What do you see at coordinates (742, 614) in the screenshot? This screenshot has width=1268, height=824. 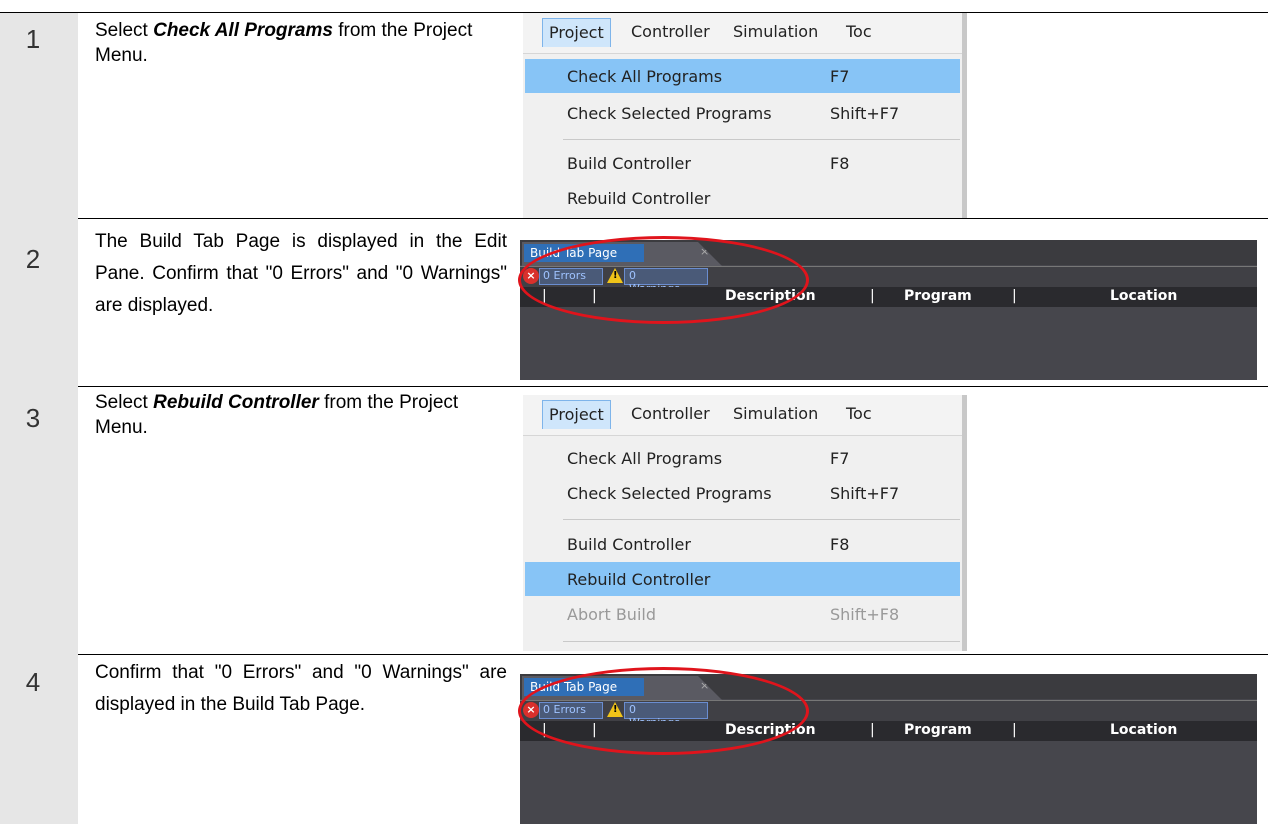 I see `menu-item-abort-build: Abort Build Shift+F8` at bounding box center [742, 614].